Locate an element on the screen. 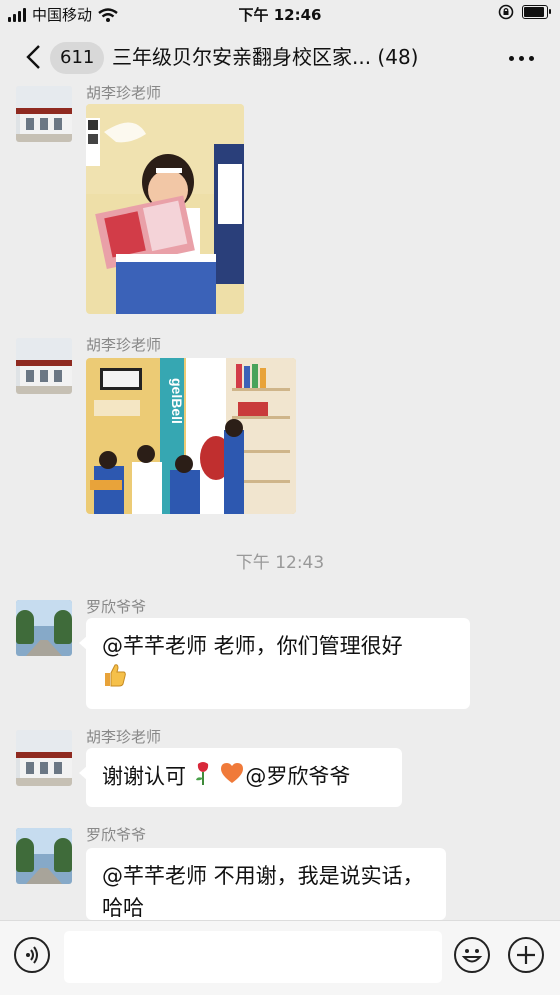 This screenshot has height=995, width=560. chevron-left-icon is located at coordinates (33, 57).